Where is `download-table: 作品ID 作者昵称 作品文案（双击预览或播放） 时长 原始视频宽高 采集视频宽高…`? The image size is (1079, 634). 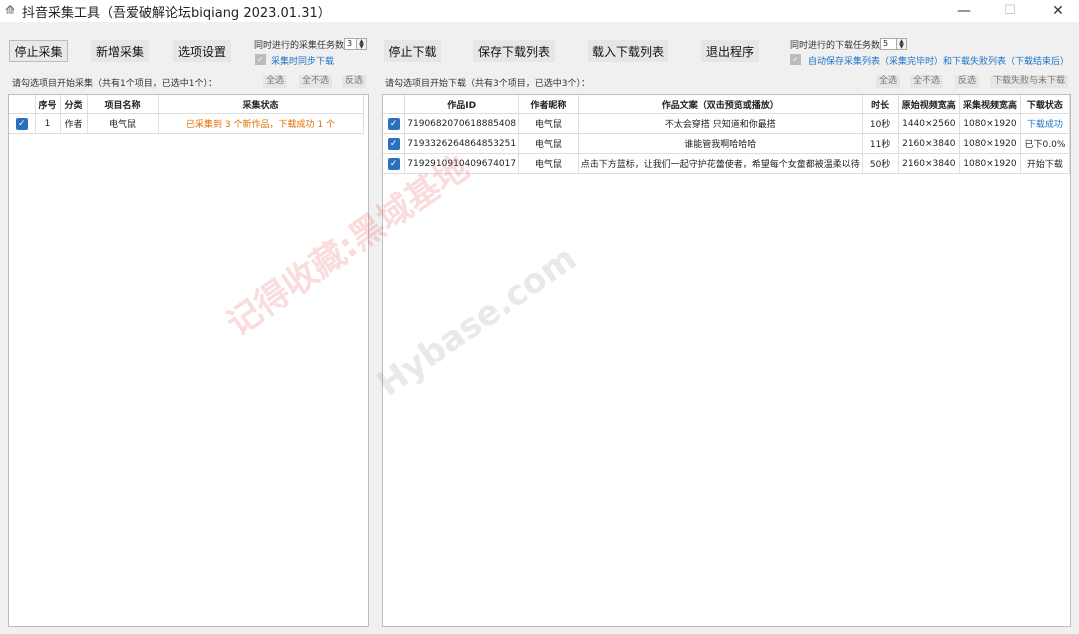 download-table: 作品ID 作者昵称 作品文案（双击预览或播放） 时长 原始视频宽高 采集视频宽高… is located at coordinates (726, 134).